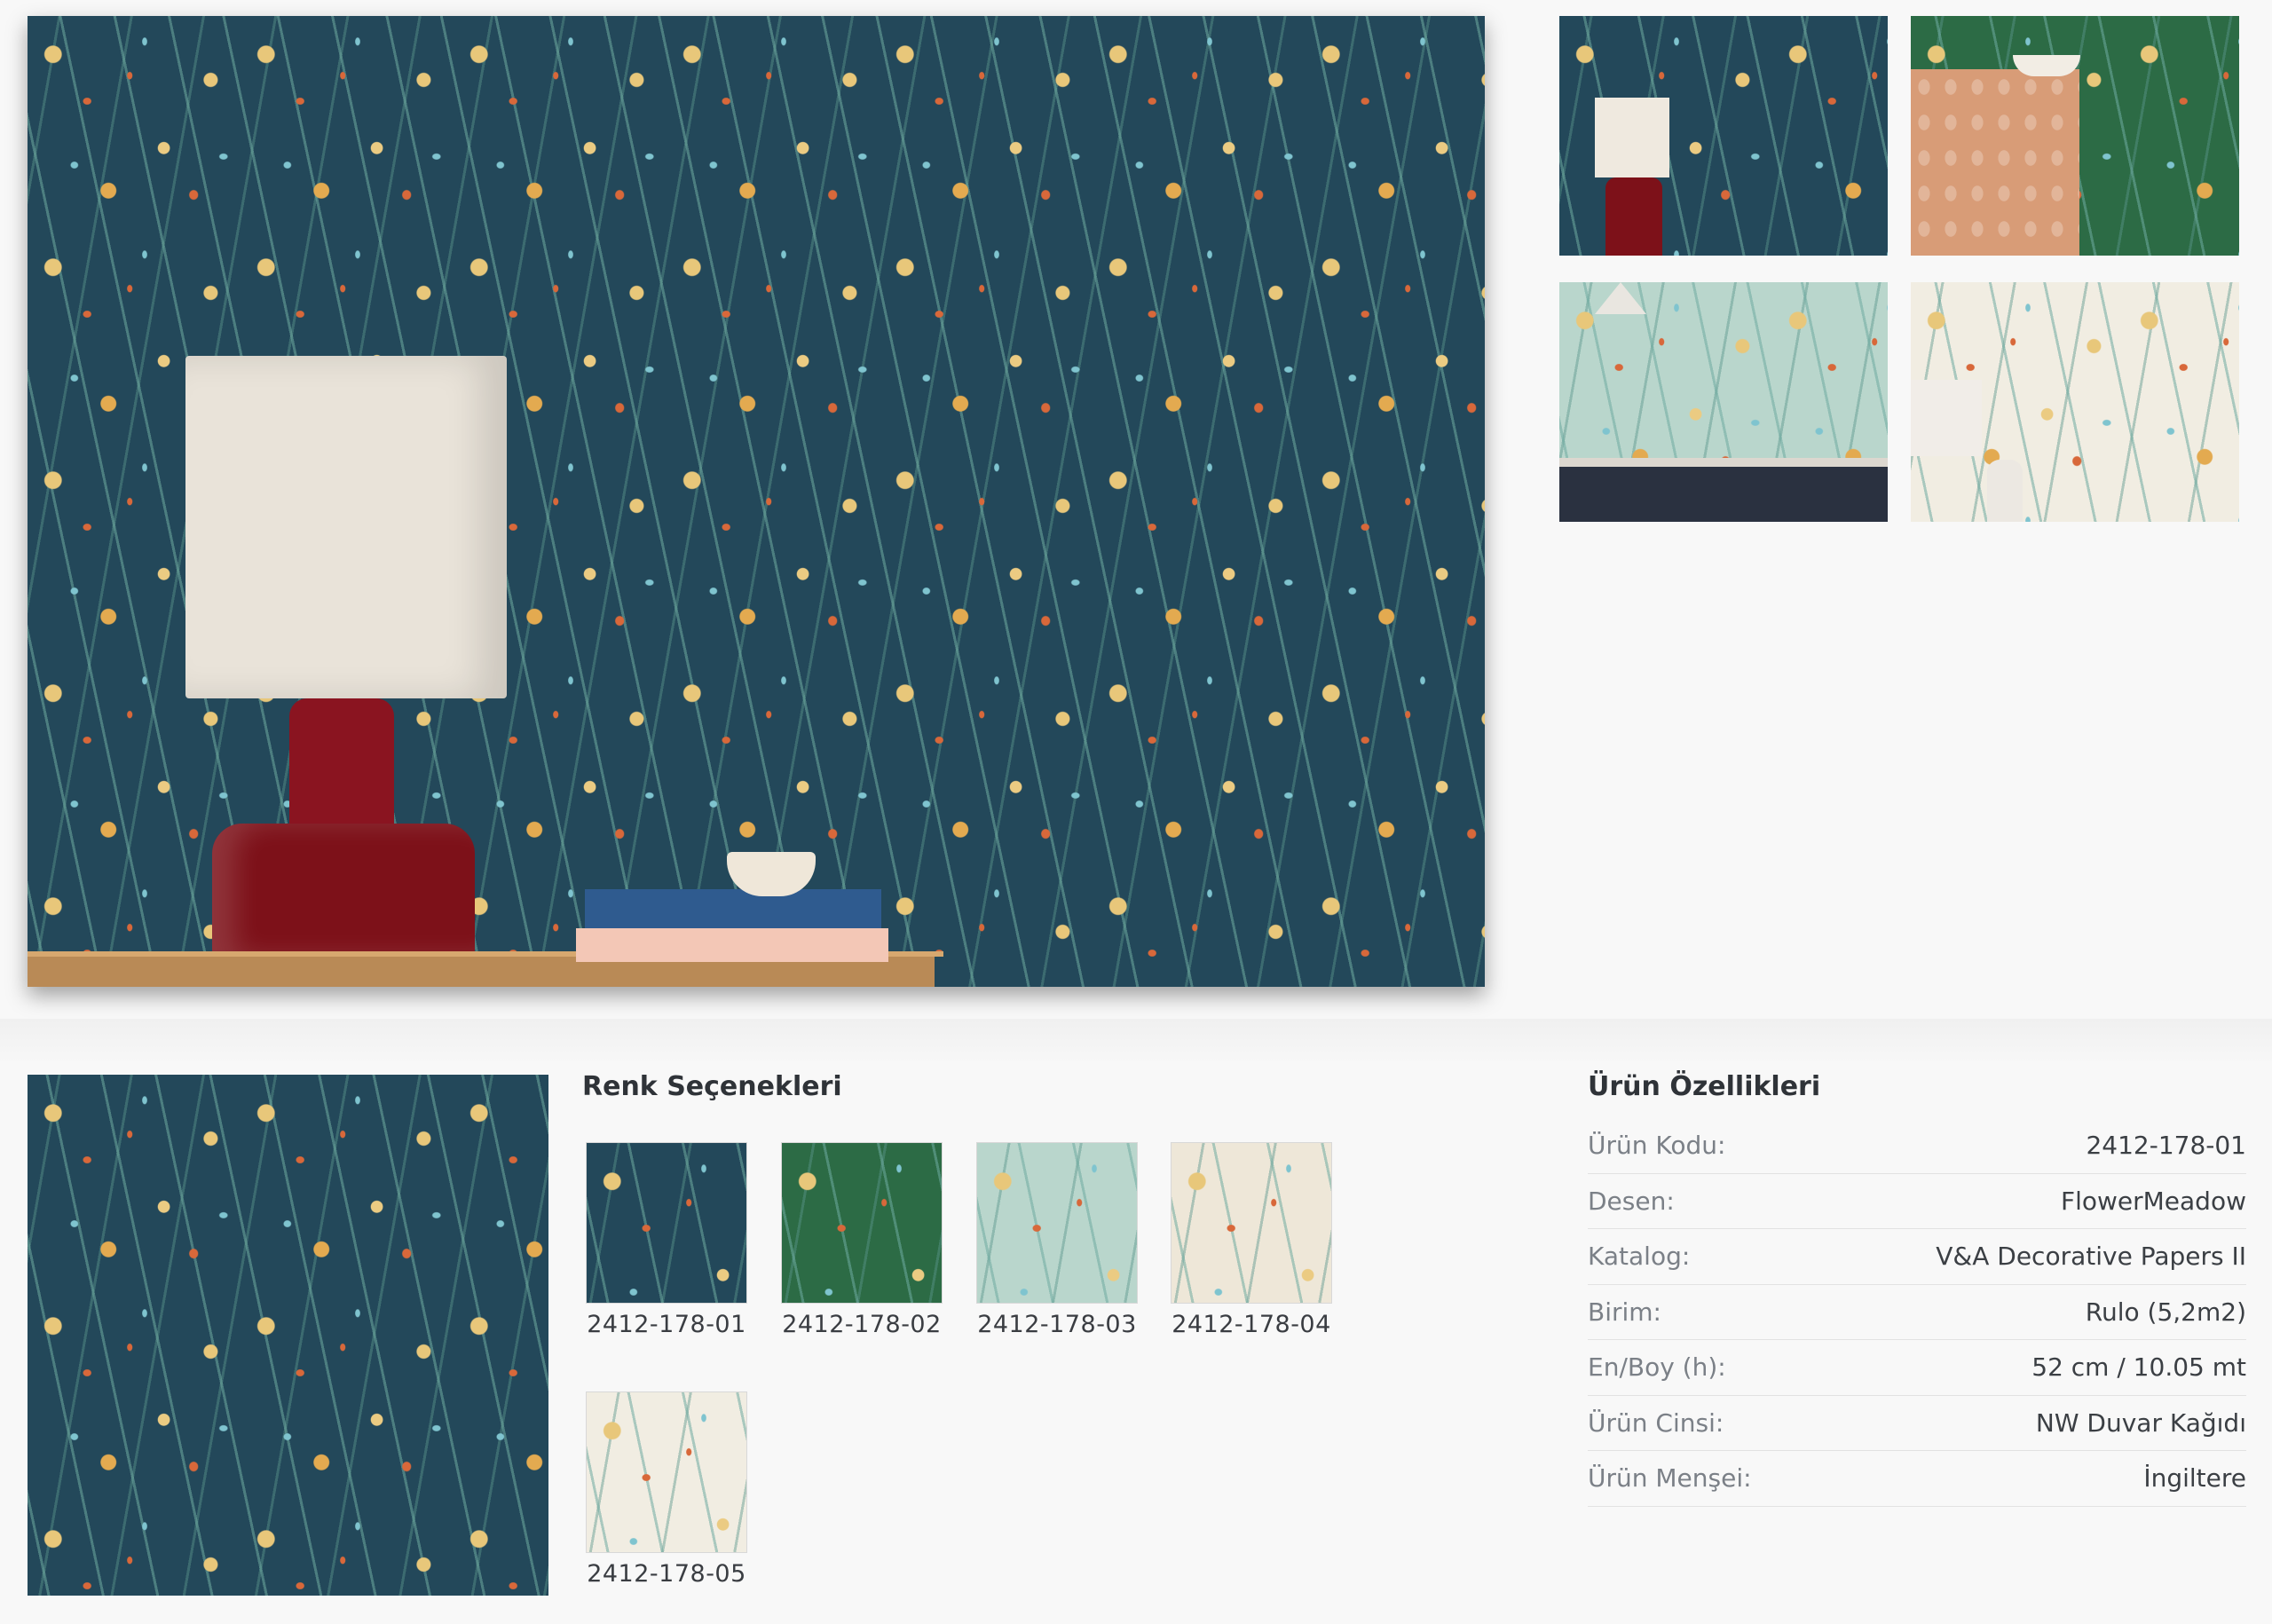  What do you see at coordinates (1723, 463) in the screenshot?
I see `counter-top` at bounding box center [1723, 463].